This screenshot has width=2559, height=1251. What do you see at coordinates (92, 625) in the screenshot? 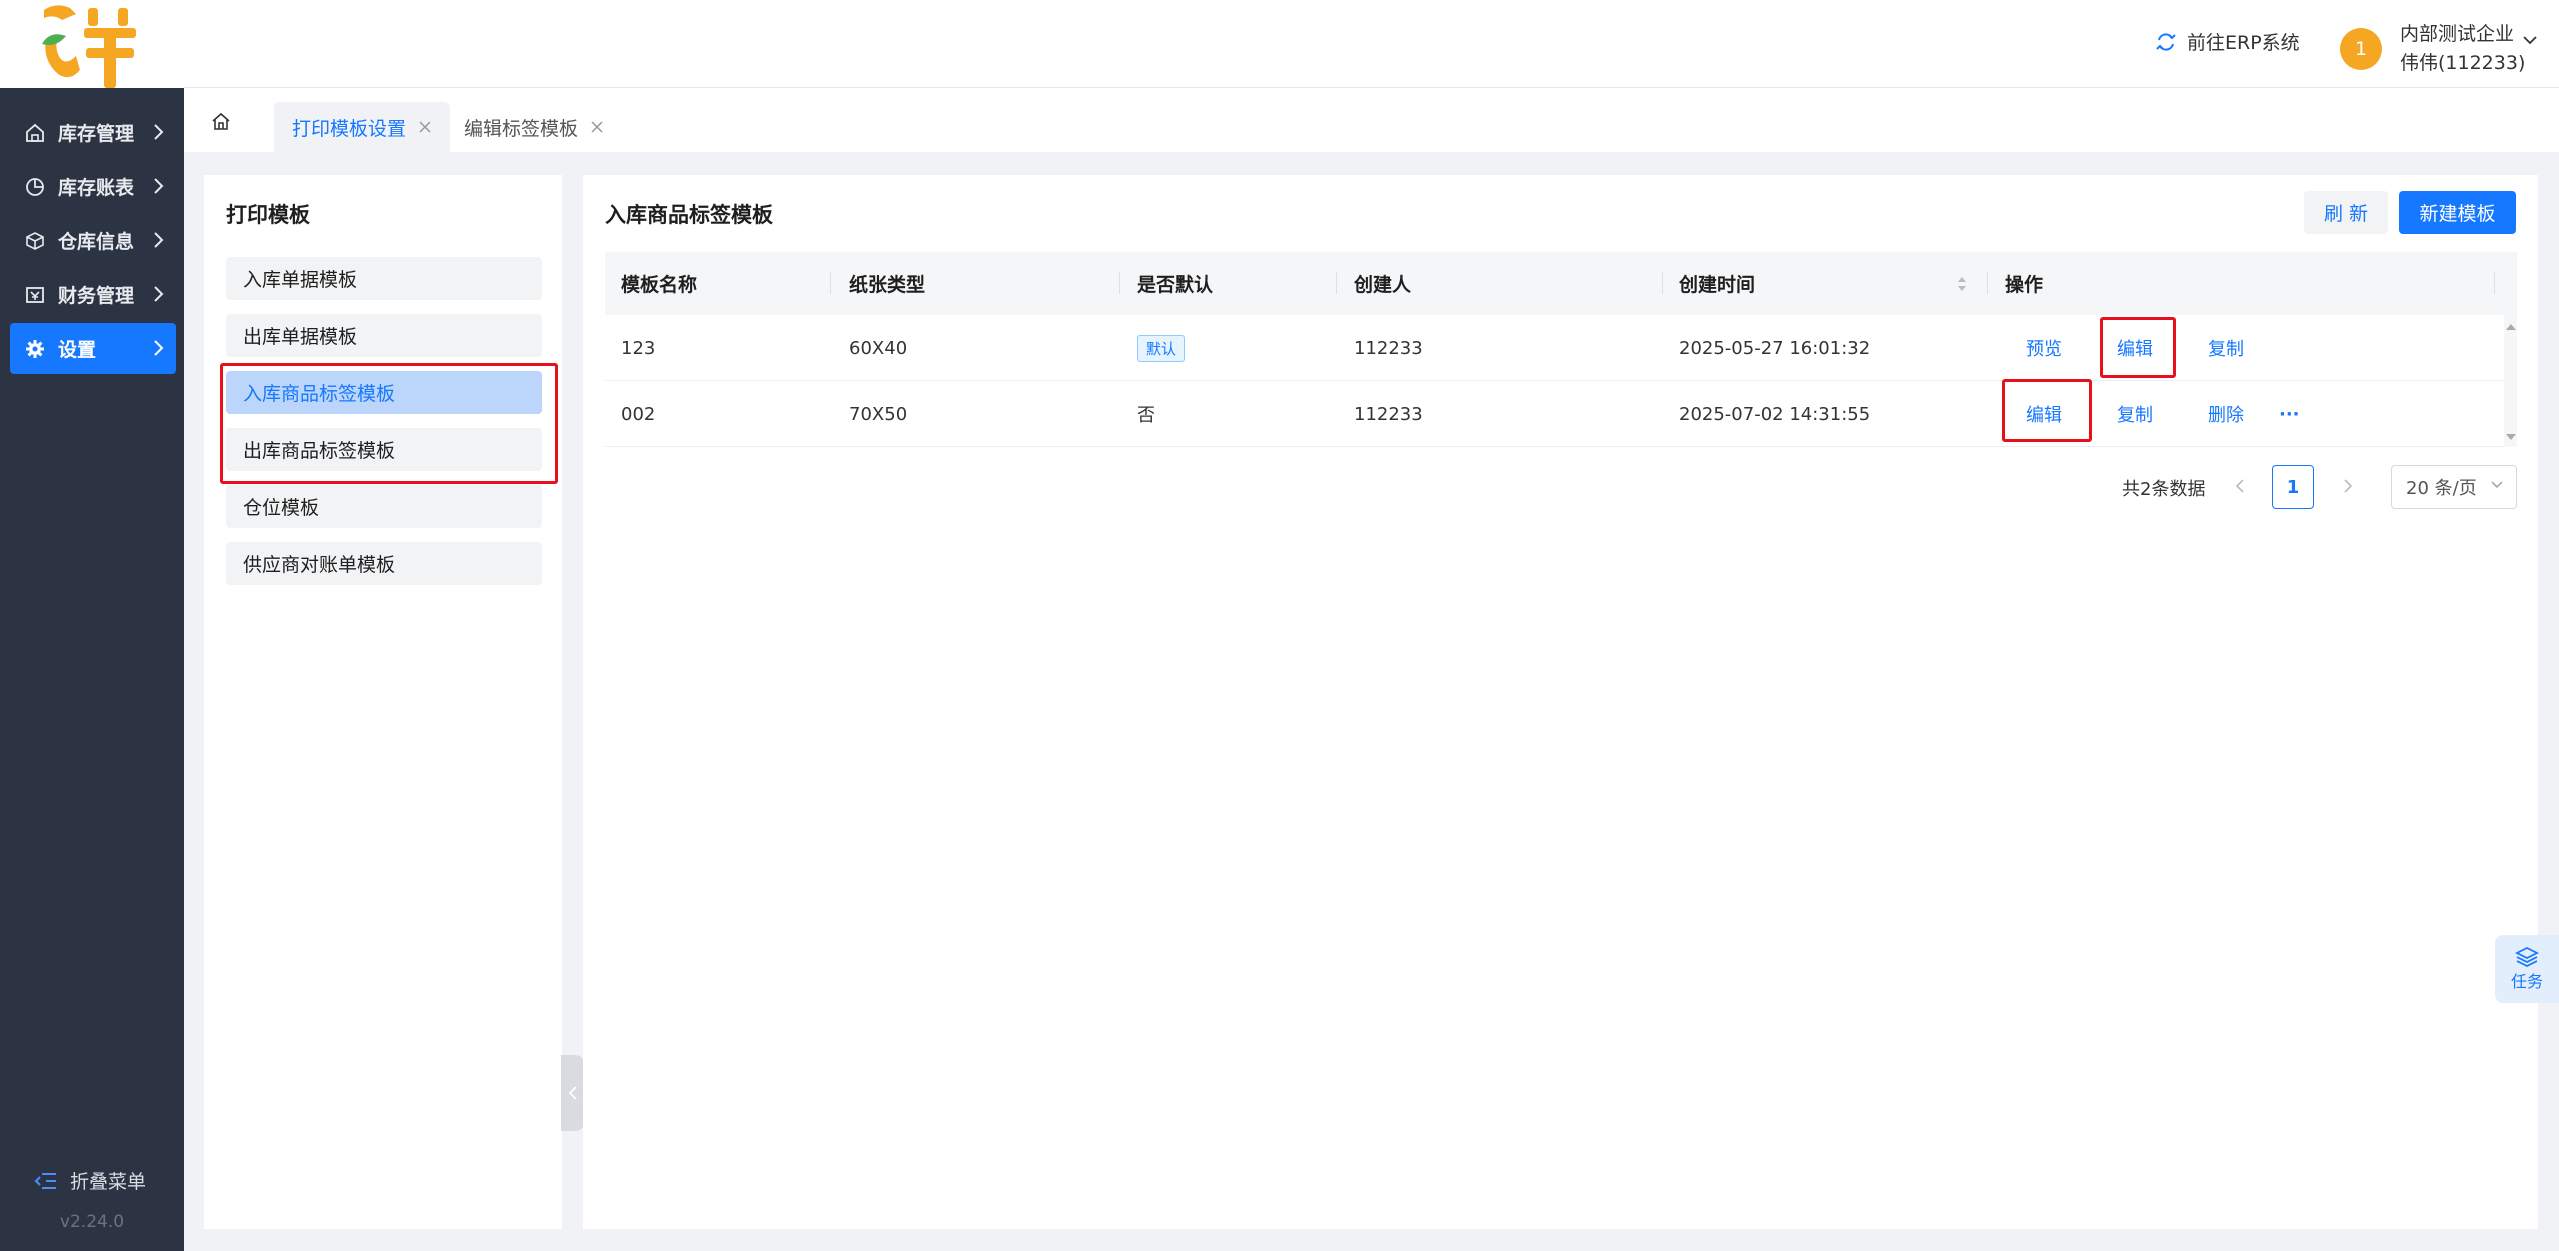
I see `sidebar: 库存管理 库存账表 仓库信息 财务管理 设置 折叠菜单 v2.24.0` at bounding box center [92, 625].